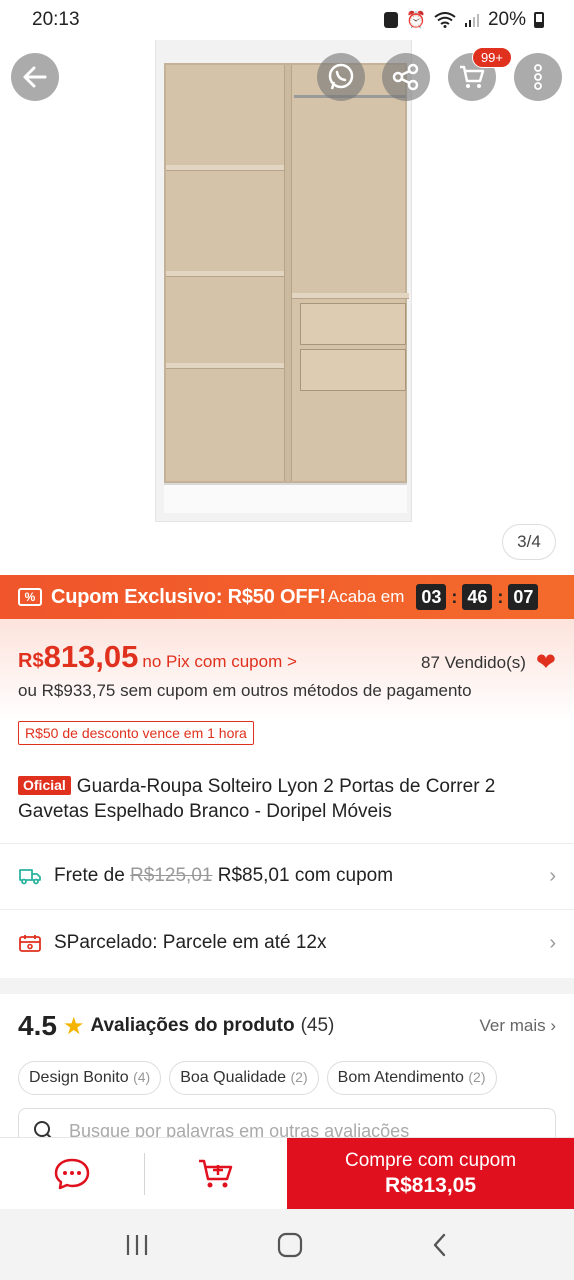  What do you see at coordinates (287, 20) in the screenshot?
I see `status-bar: 20:13 ⏰ 20%` at bounding box center [287, 20].